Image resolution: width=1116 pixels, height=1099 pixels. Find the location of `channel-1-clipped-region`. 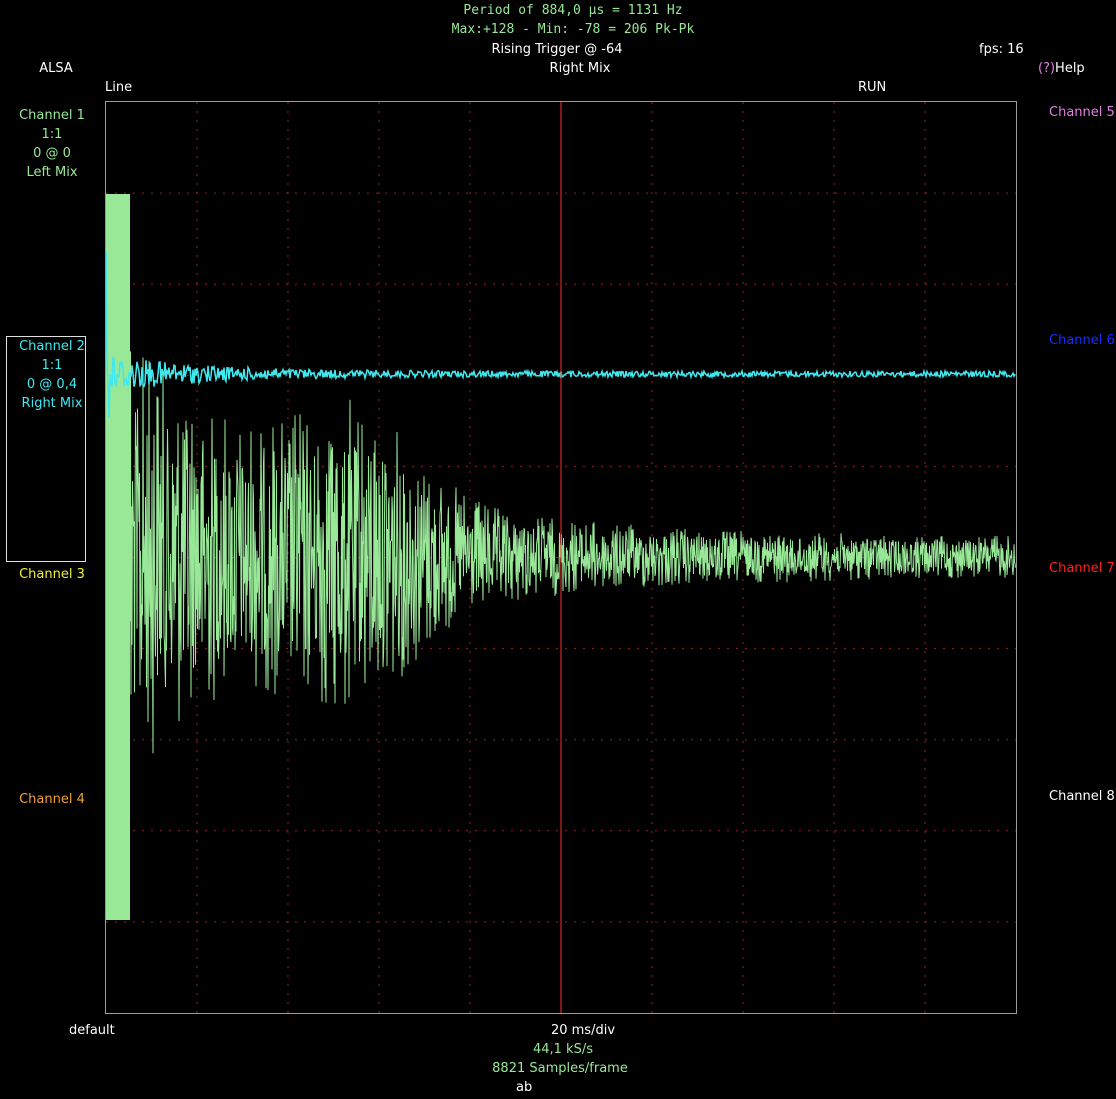

channel-1-clipped-region is located at coordinates (118, 557).